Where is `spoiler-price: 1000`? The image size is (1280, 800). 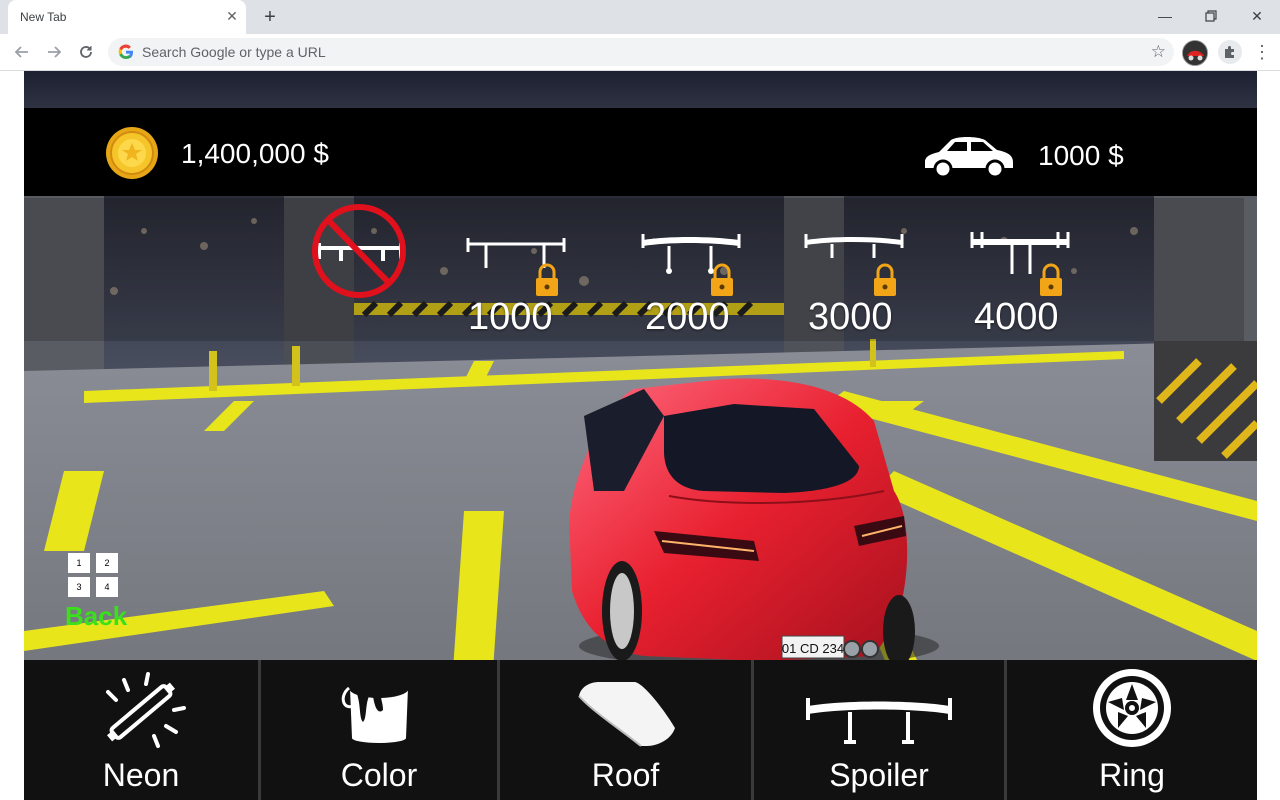 spoiler-price: 1000 is located at coordinates (510, 317).